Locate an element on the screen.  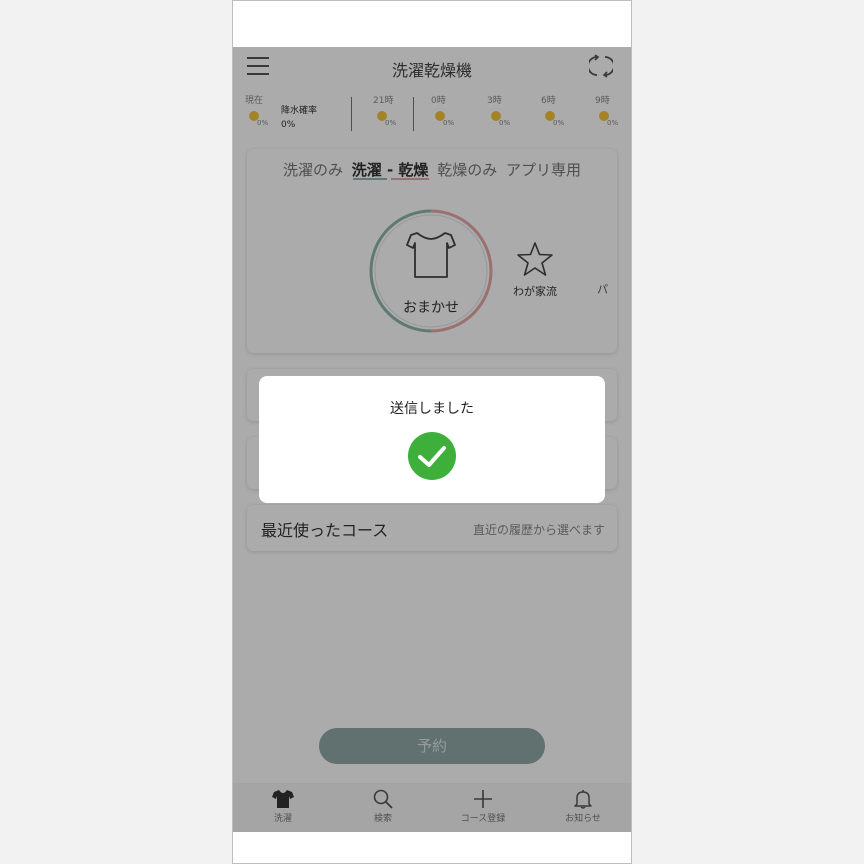
sent-message: 送信しました is located at coordinates (432, 409).